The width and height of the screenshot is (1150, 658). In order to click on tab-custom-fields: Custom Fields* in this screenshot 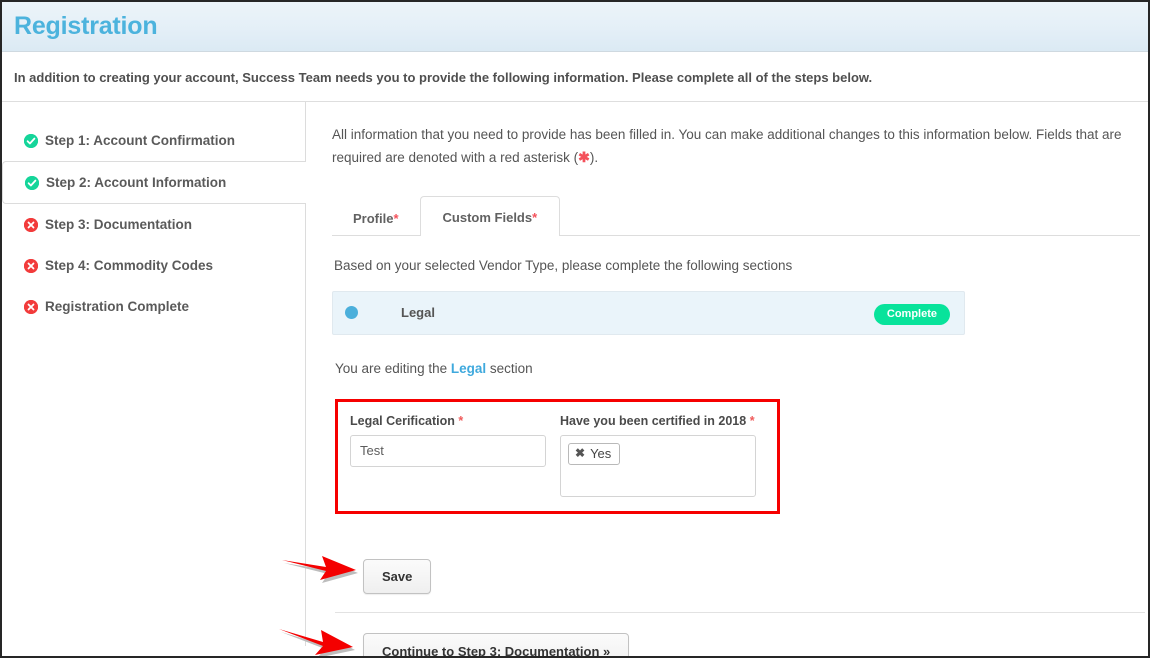, I will do `click(490, 215)`.